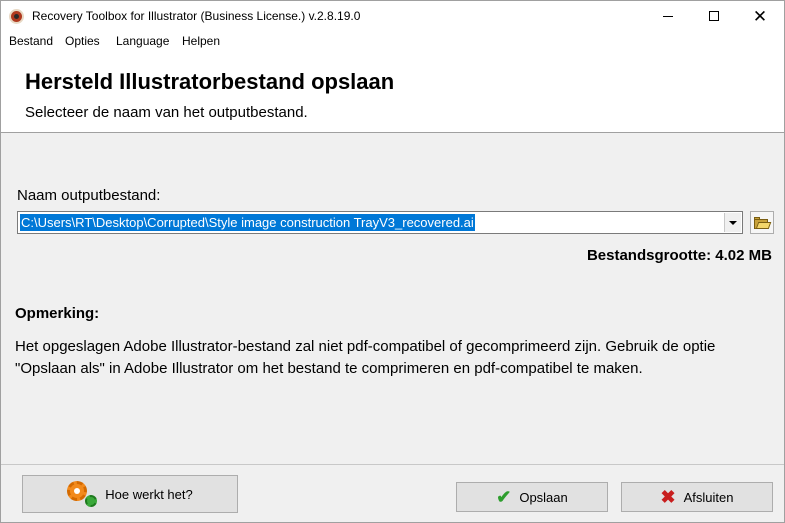  What do you see at coordinates (708, 497) in the screenshot?
I see `exit-label: Afsluiten` at bounding box center [708, 497].